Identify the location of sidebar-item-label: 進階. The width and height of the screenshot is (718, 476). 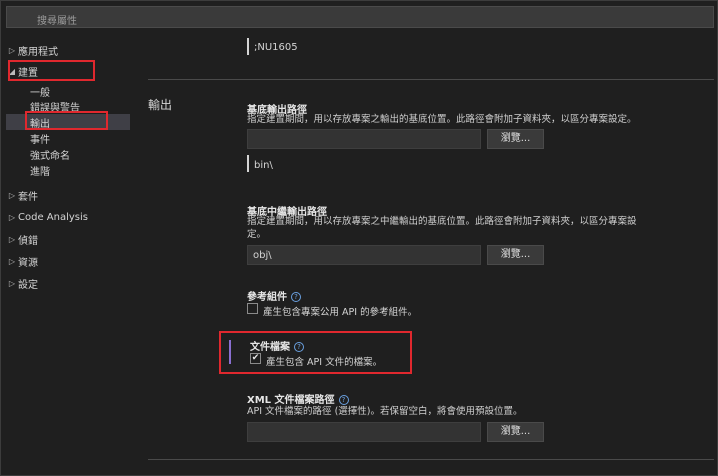
(40, 172).